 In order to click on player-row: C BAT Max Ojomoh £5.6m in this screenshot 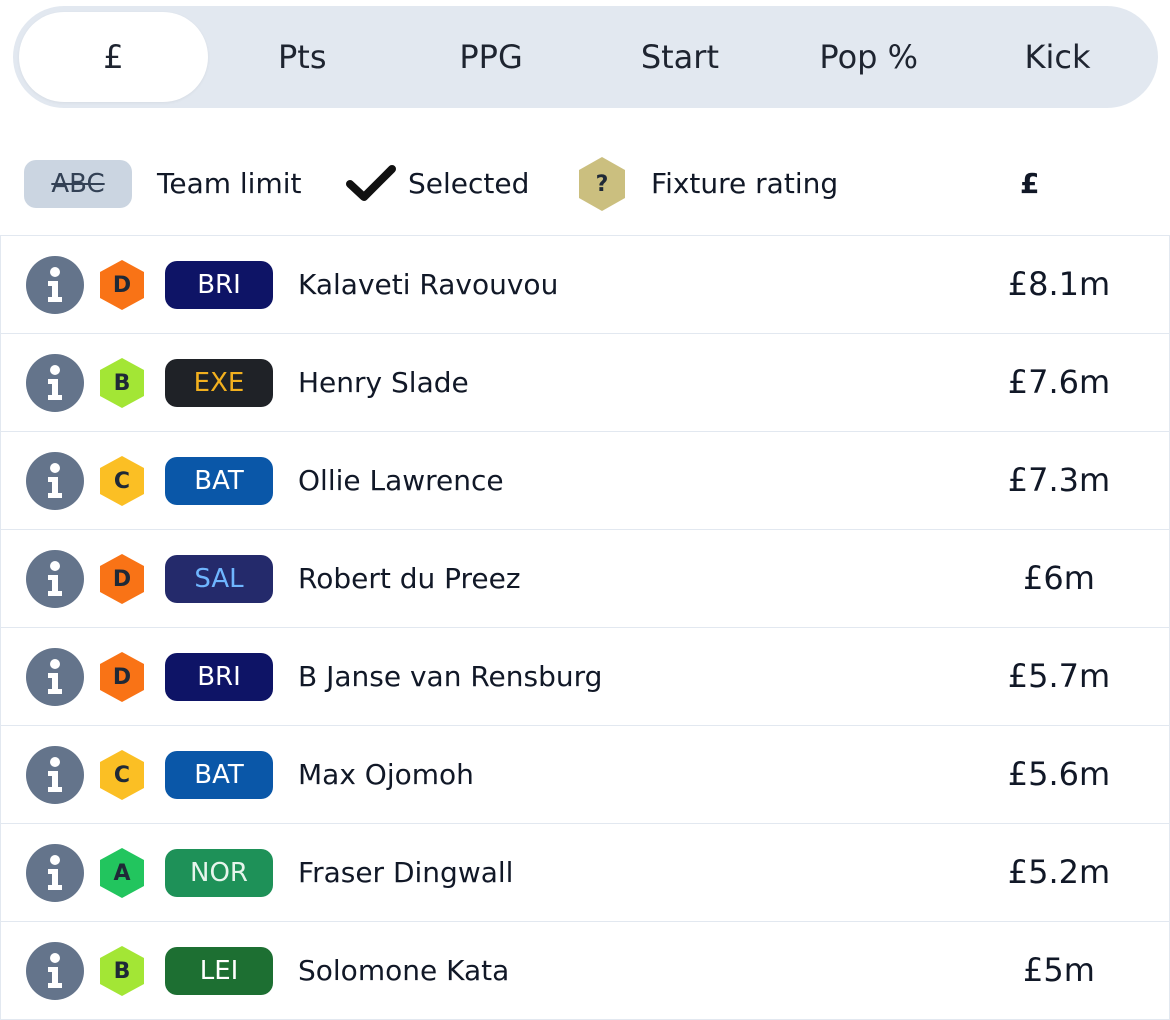, I will do `click(585, 775)`.